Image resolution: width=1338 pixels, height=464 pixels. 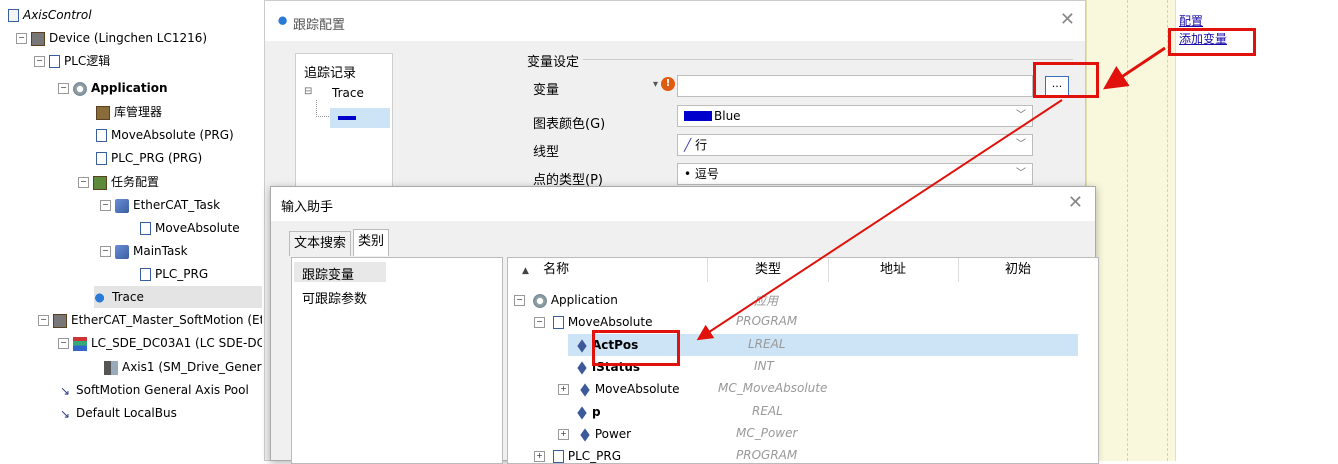 I want to click on arrow-to-browse, so click(x=1134, y=68).